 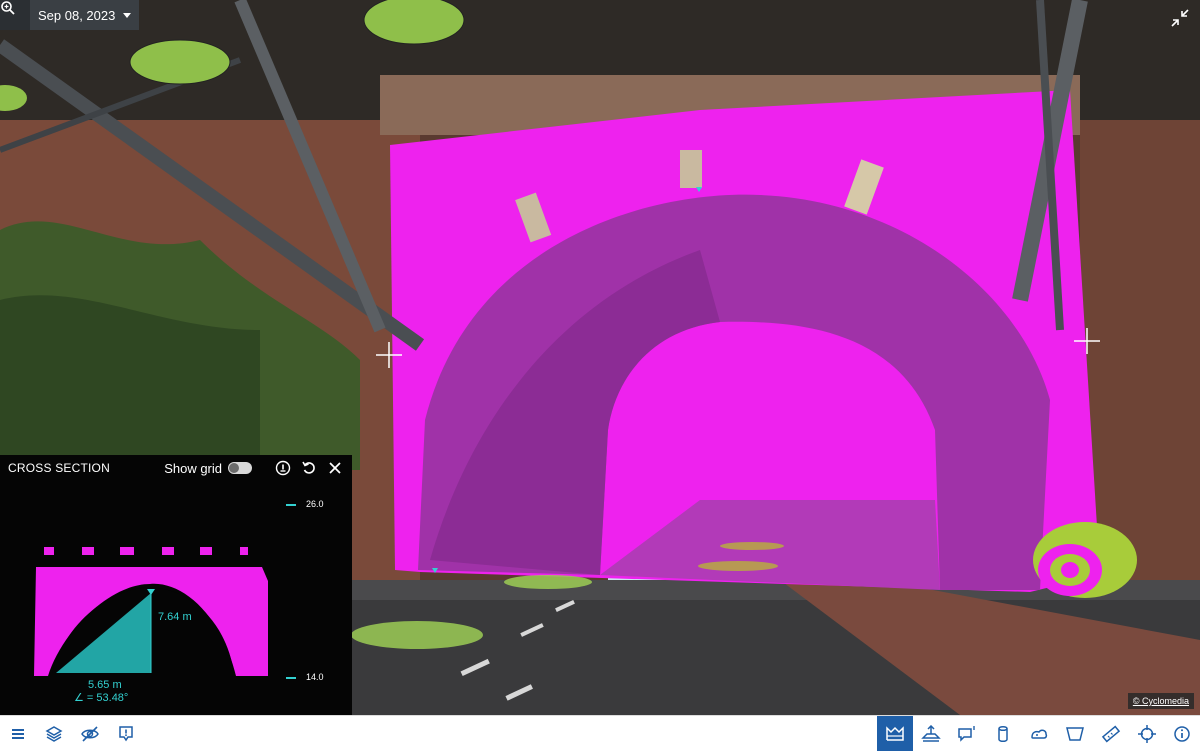 I want to click on cross-section-plot: 26.0 14.0 7.64 m 5.65 m ∠ = 53.48°, so click(x=176, y=598).